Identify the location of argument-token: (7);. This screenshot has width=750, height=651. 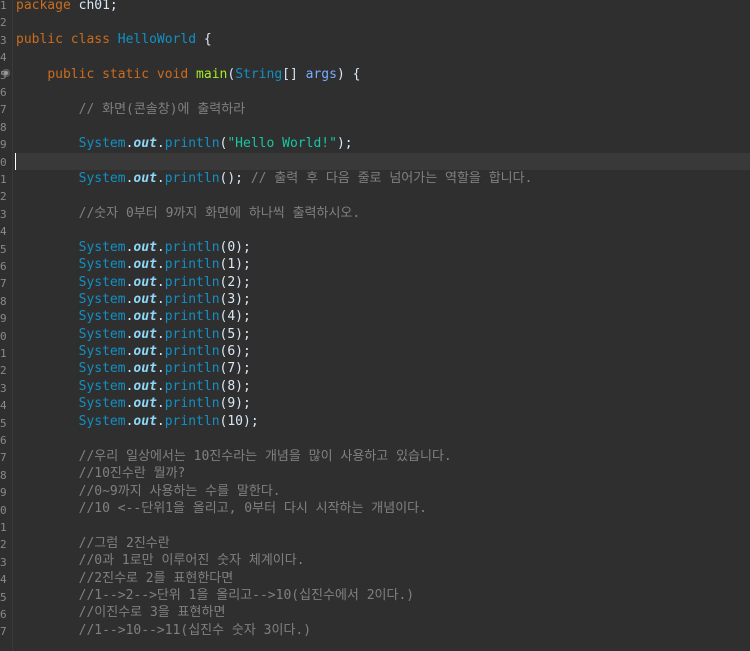
(235, 368).